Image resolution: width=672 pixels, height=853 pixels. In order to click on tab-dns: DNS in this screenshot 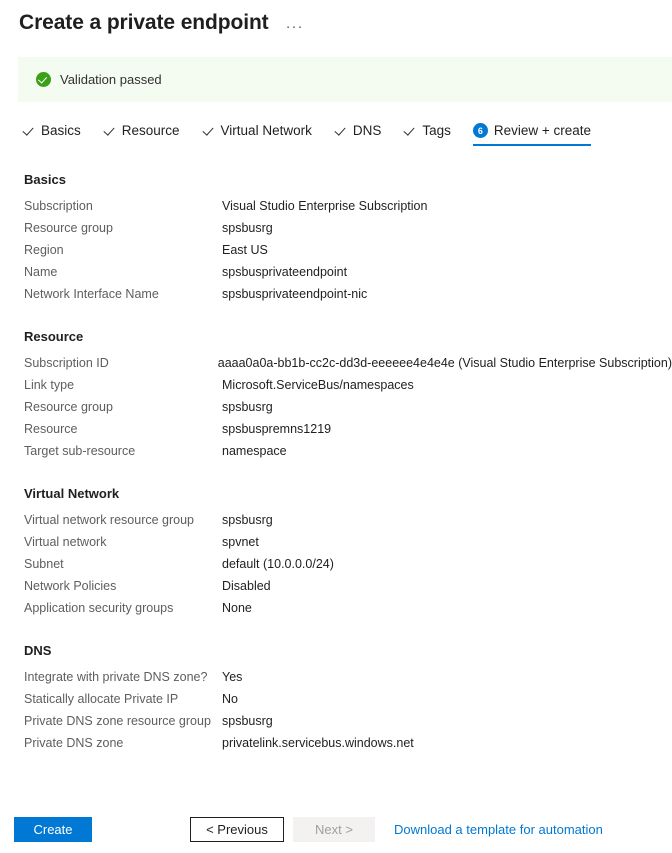, I will do `click(358, 134)`.